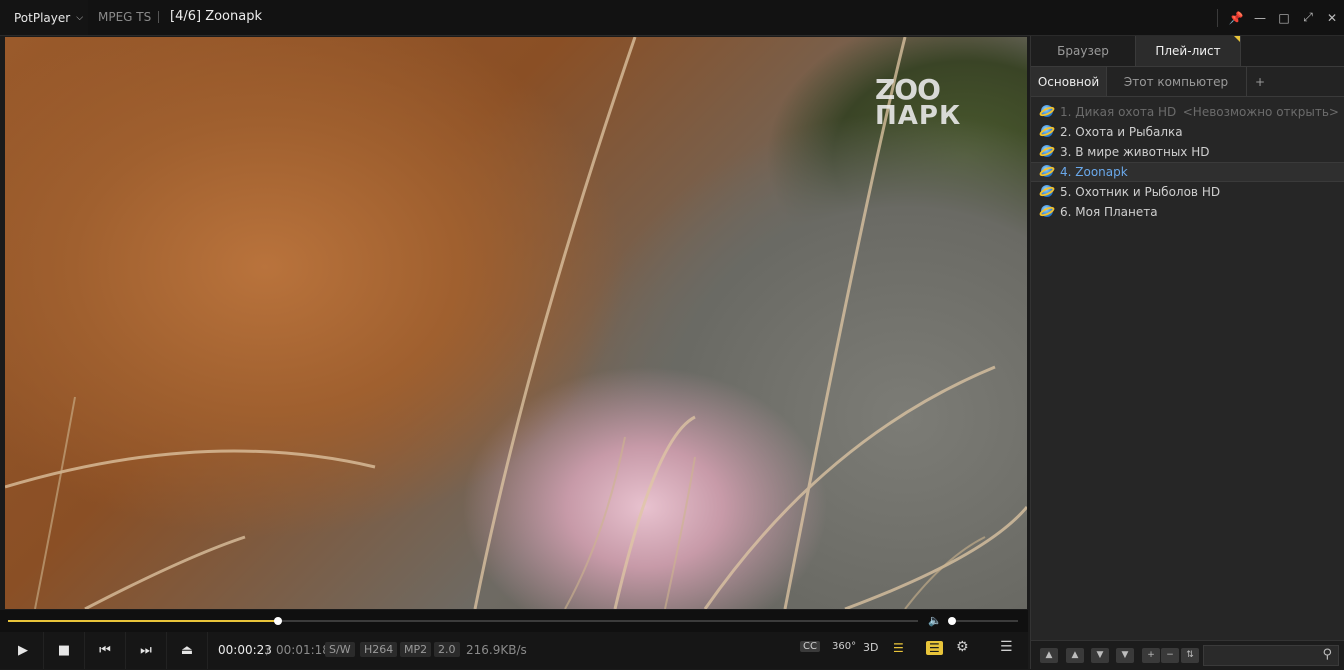 The height and width of the screenshot is (670, 1344). I want to click on playlist-item: 1. Дикая охота HD <Невозможно открыть>, so click(1187, 112).